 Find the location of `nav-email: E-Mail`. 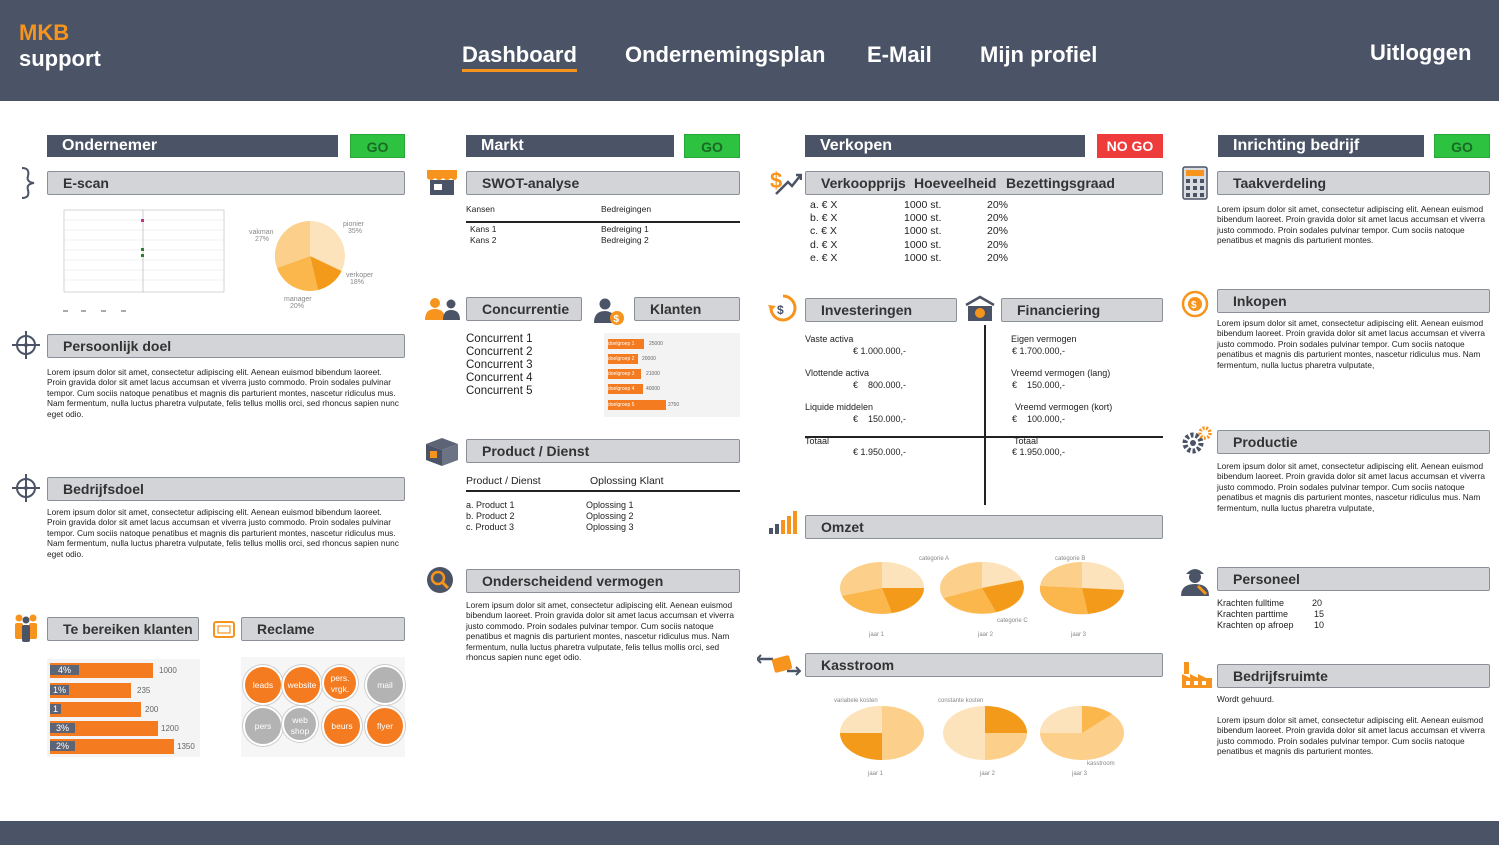

nav-email: E-Mail is located at coordinates (899, 55).